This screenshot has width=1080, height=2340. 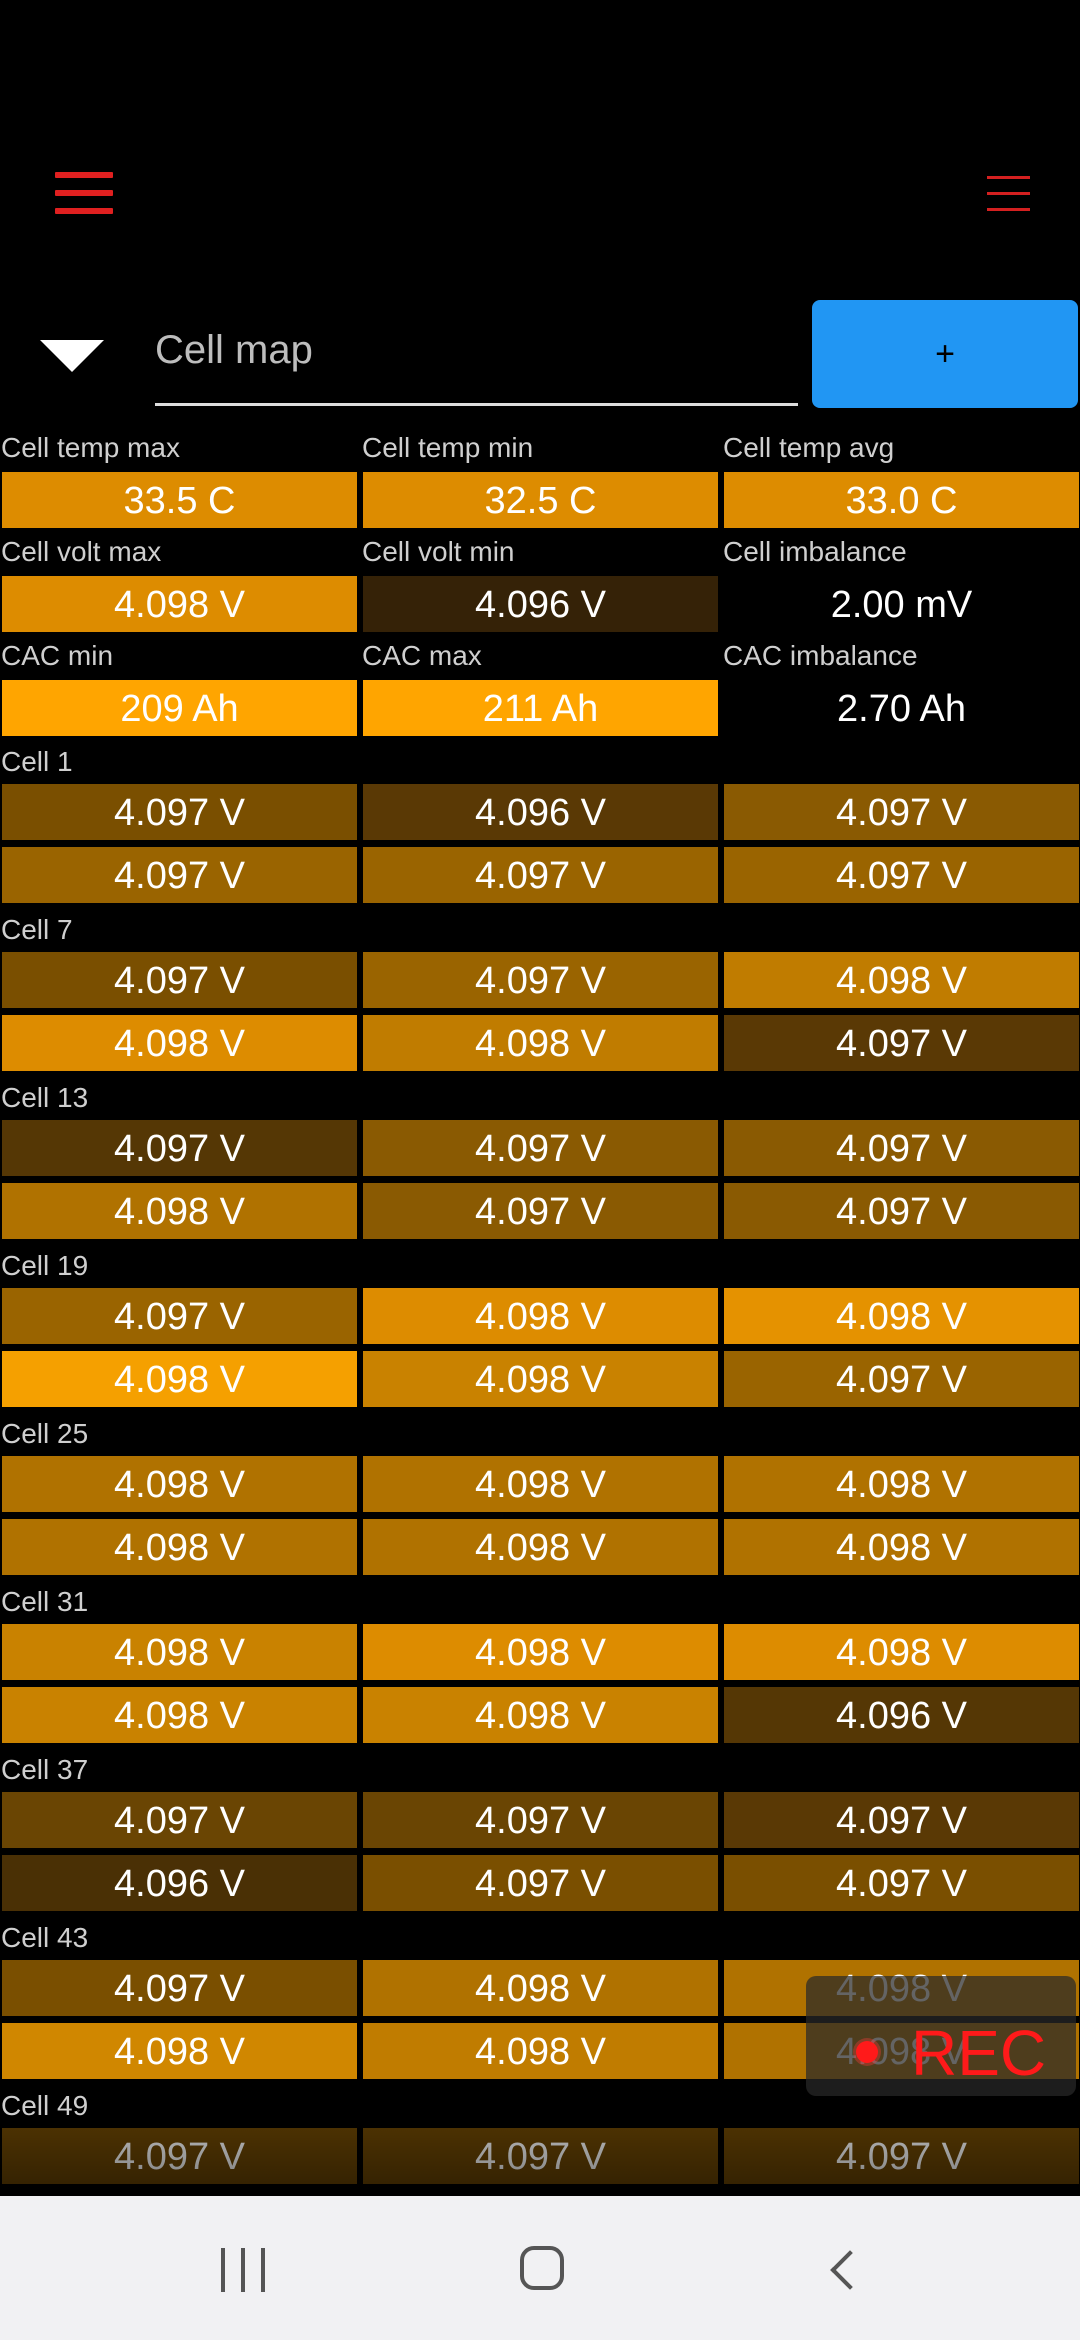 I want to click on summary-label: Cell temp avg, so click(x=809, y=447).